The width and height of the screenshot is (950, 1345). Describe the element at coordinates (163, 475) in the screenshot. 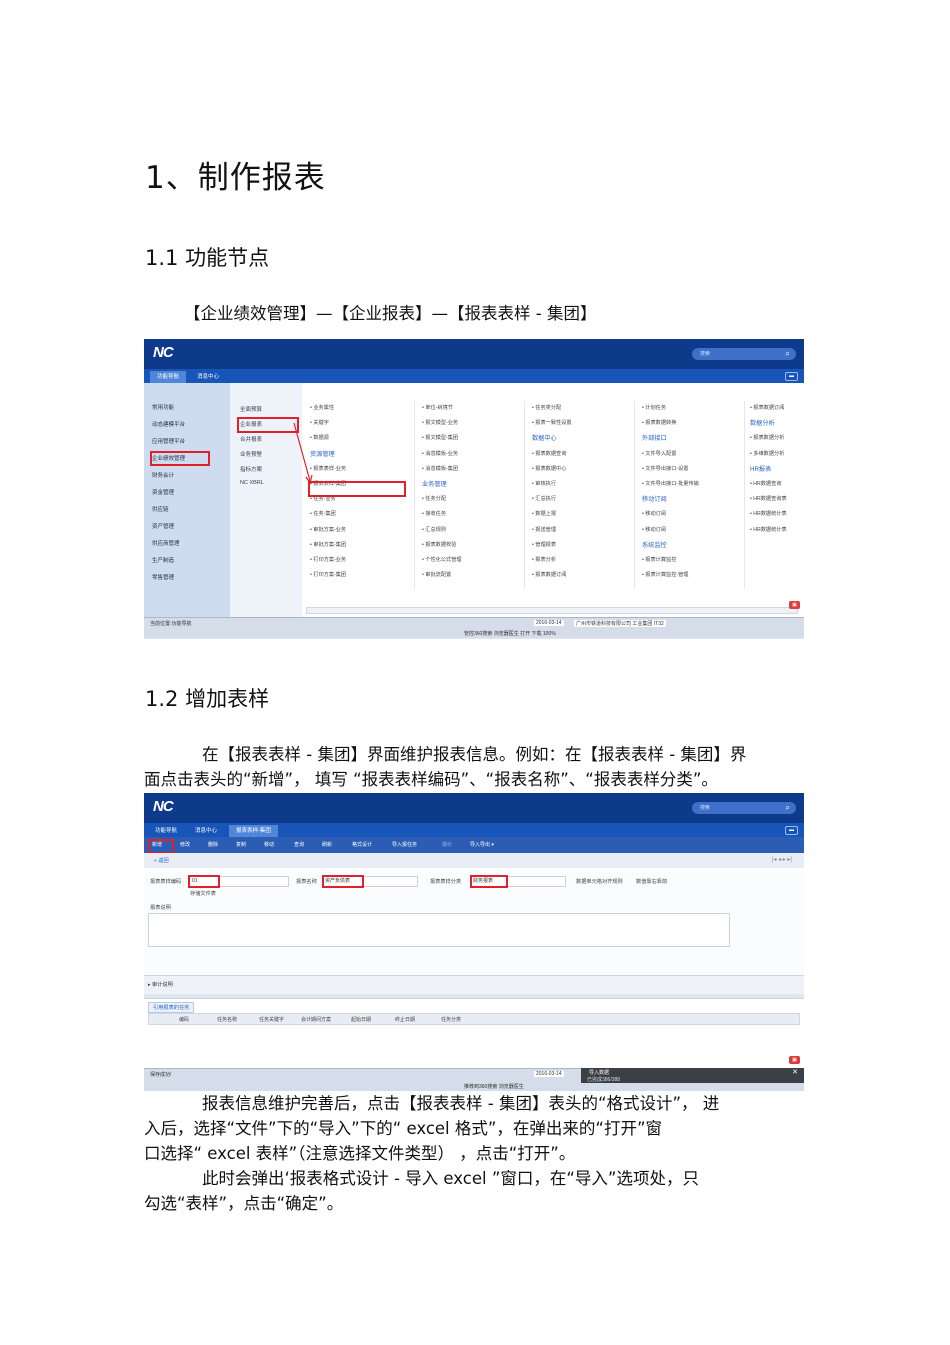

I see `sidebar-item: 财务会计` at that location.